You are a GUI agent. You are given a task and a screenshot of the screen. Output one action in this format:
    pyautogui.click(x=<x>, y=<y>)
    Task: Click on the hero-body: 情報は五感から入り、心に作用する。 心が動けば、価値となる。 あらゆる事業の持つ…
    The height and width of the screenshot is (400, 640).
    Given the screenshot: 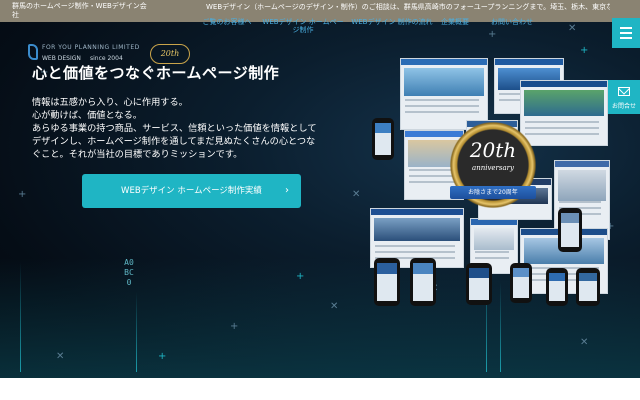 What is the action you would take?
    pyautogui.click(x=197, y=128)
    